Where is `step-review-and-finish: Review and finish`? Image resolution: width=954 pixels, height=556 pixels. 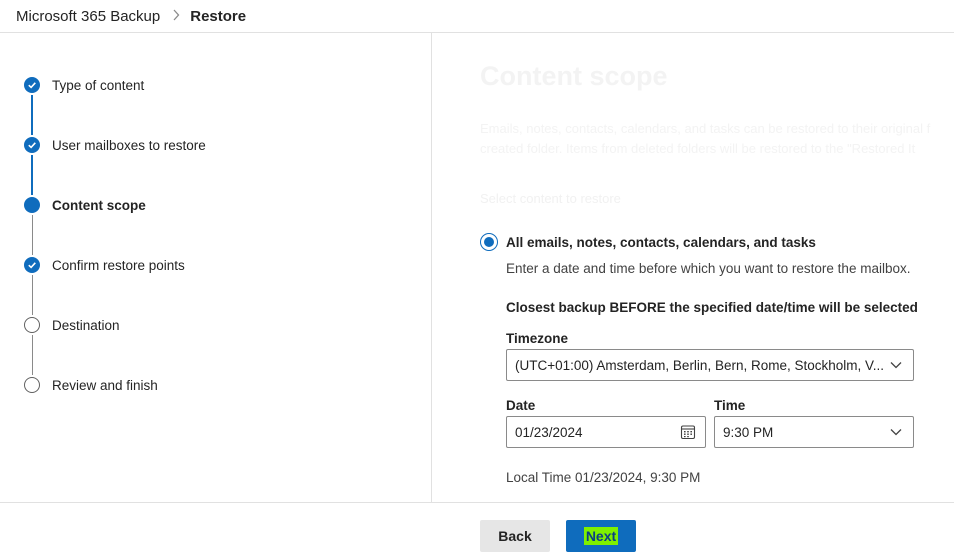
step-review-and-finish: Review and finish is located at coordinates (91, 385).